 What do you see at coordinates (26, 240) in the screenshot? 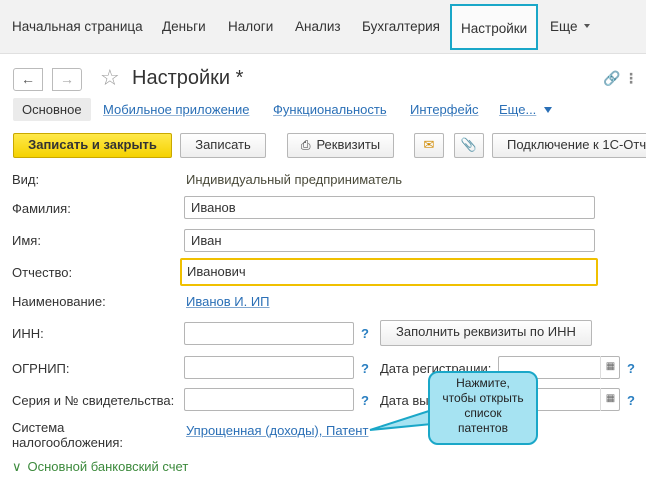
I see `name-label: Имя:` at bounding box center [26, 240].